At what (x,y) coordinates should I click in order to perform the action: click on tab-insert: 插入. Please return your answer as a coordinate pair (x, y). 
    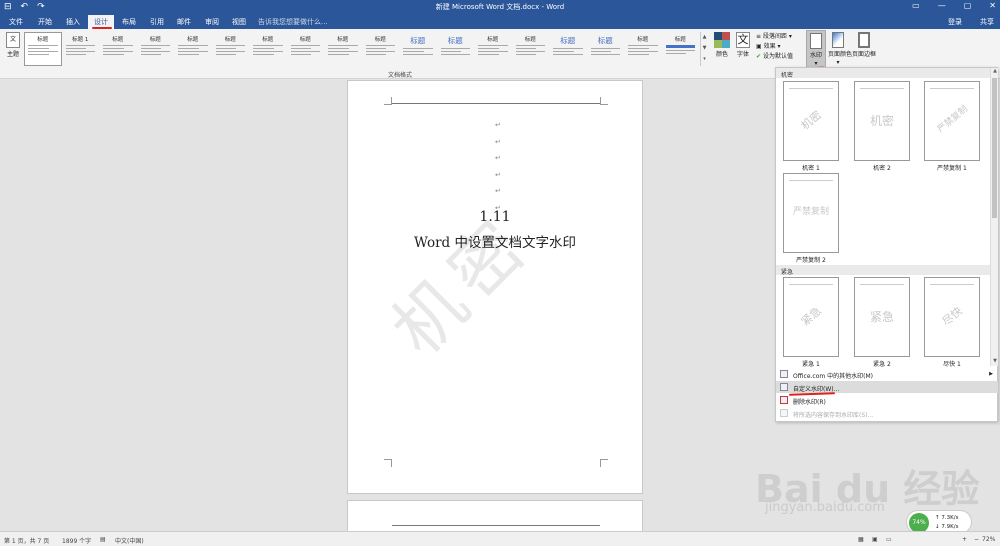
    Looking at the image, I should click on (73, 22).